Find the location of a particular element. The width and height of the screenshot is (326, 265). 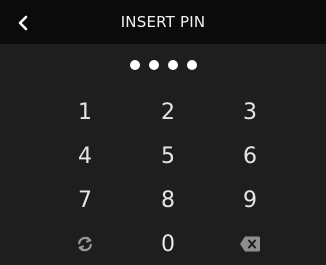

key-label: 7 is located at coordinates (85, 200).